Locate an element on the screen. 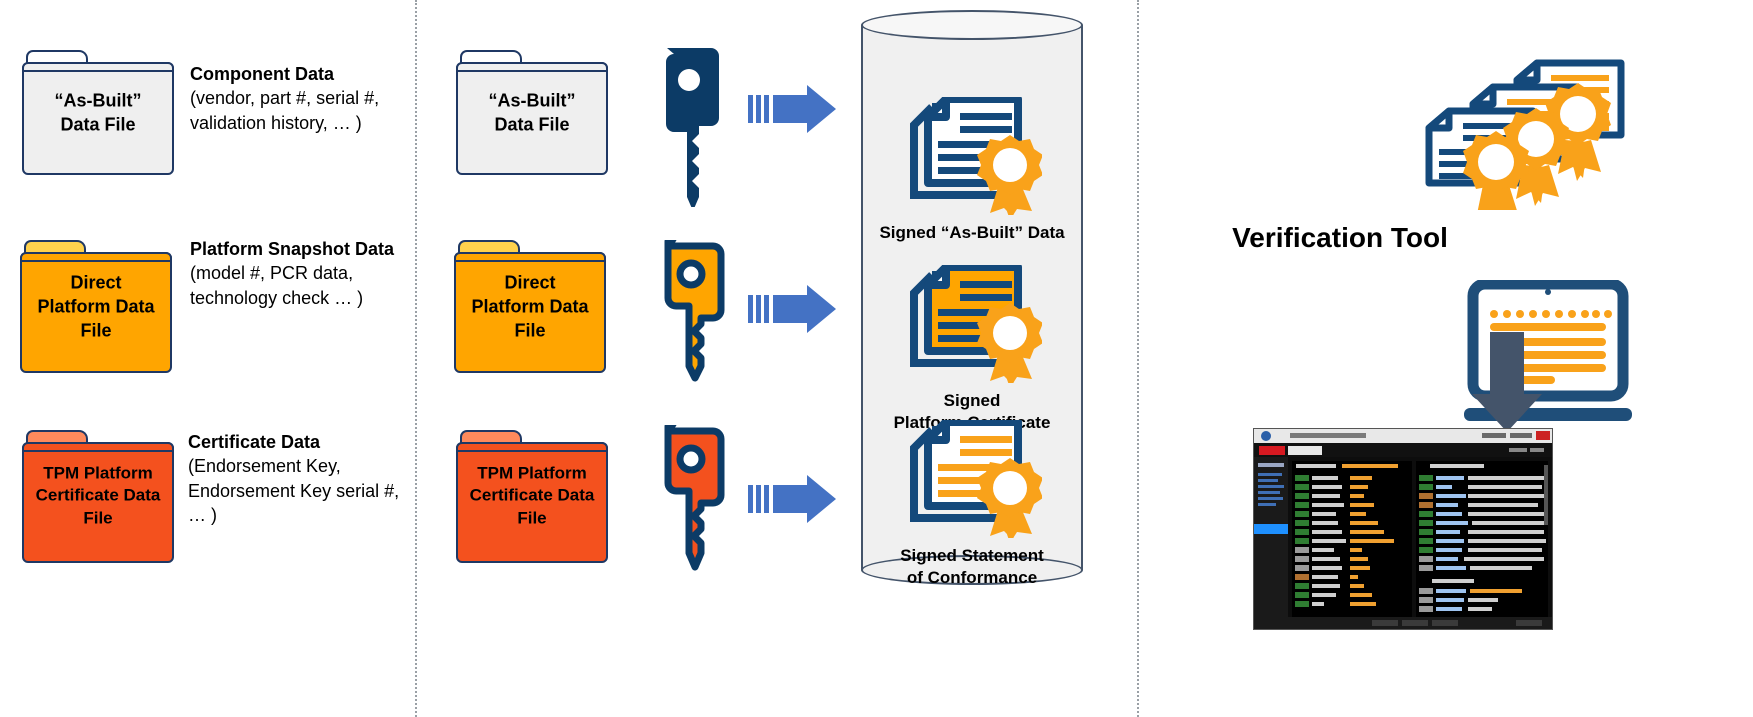 Image resolution: width=1753 pixels, height=717 pixels. signed-platform-certificate: Signed Platform Certificate is located at coordinates (972, 348).